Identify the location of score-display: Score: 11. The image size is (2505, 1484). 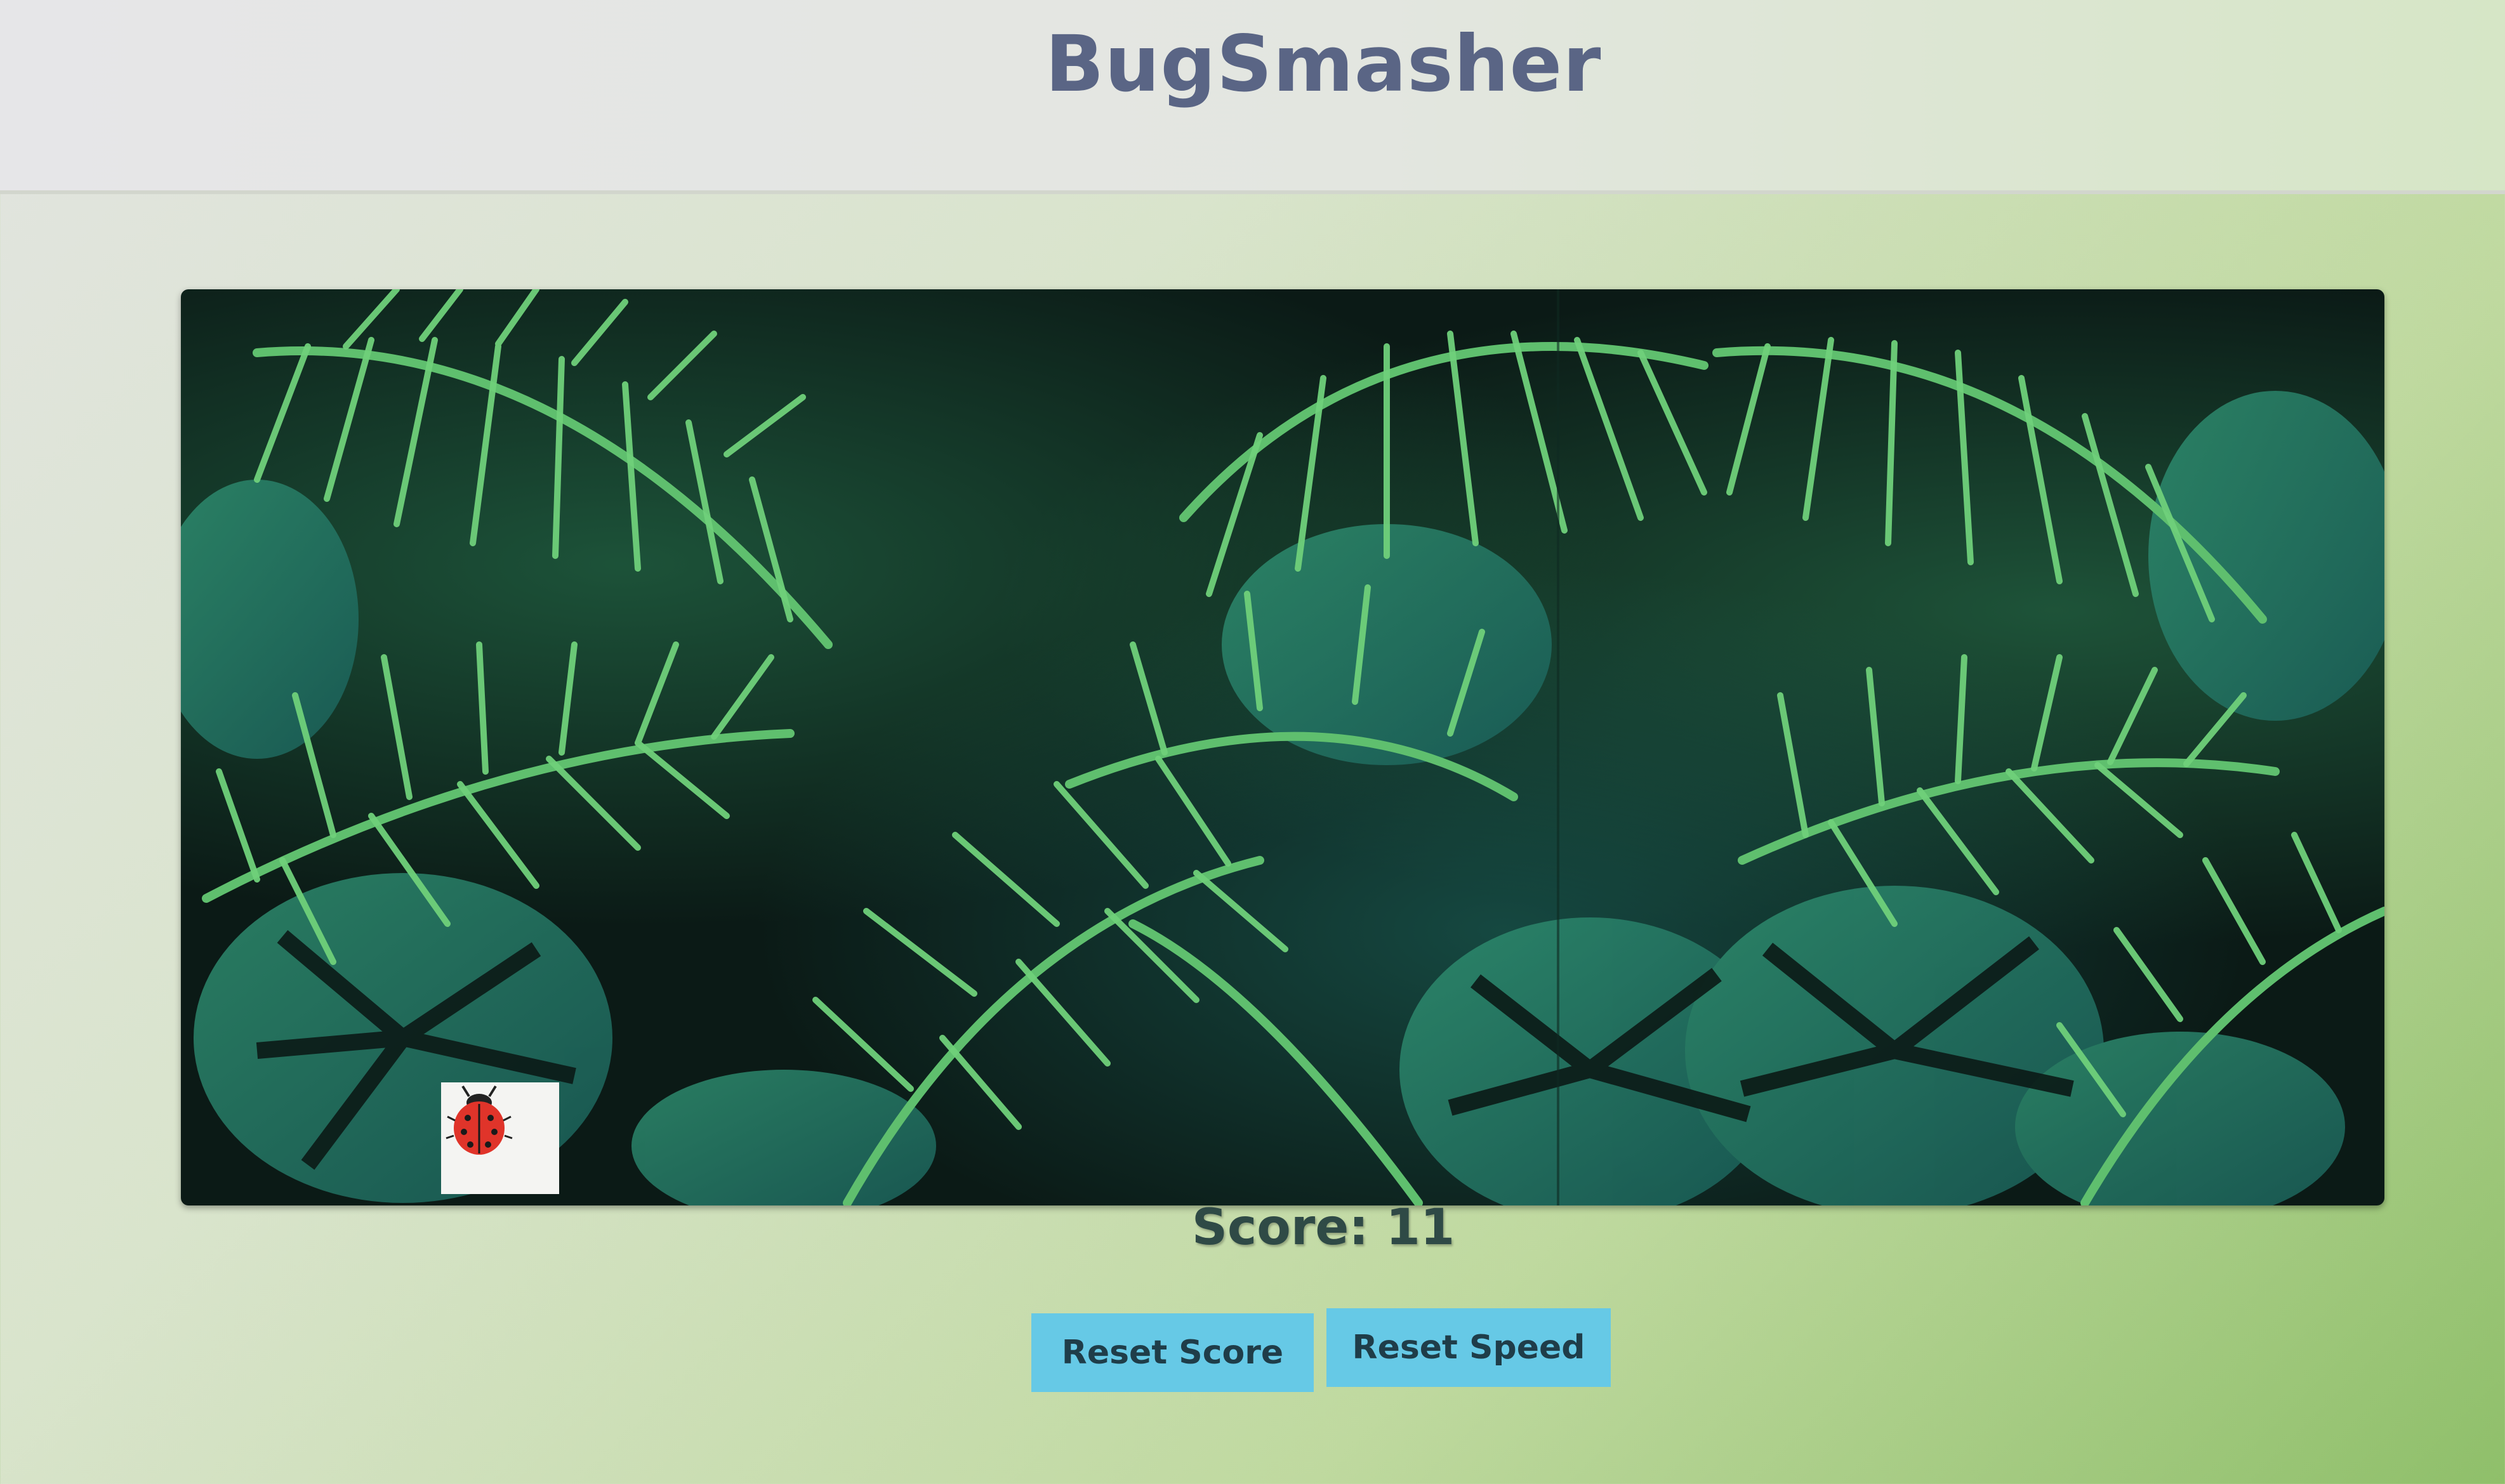
(1323, 1227).